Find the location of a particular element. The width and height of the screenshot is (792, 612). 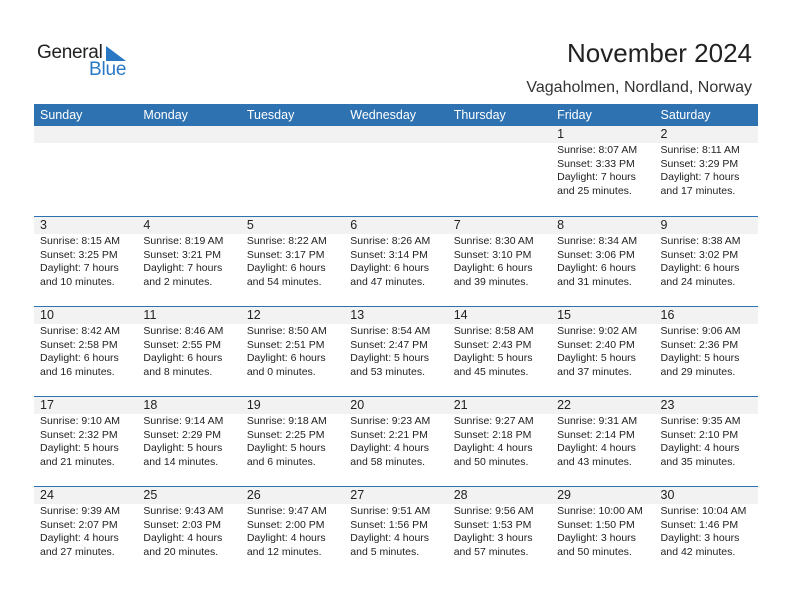

daylight-minutes: and 24 minutes. is located at coordinates (698, 281).